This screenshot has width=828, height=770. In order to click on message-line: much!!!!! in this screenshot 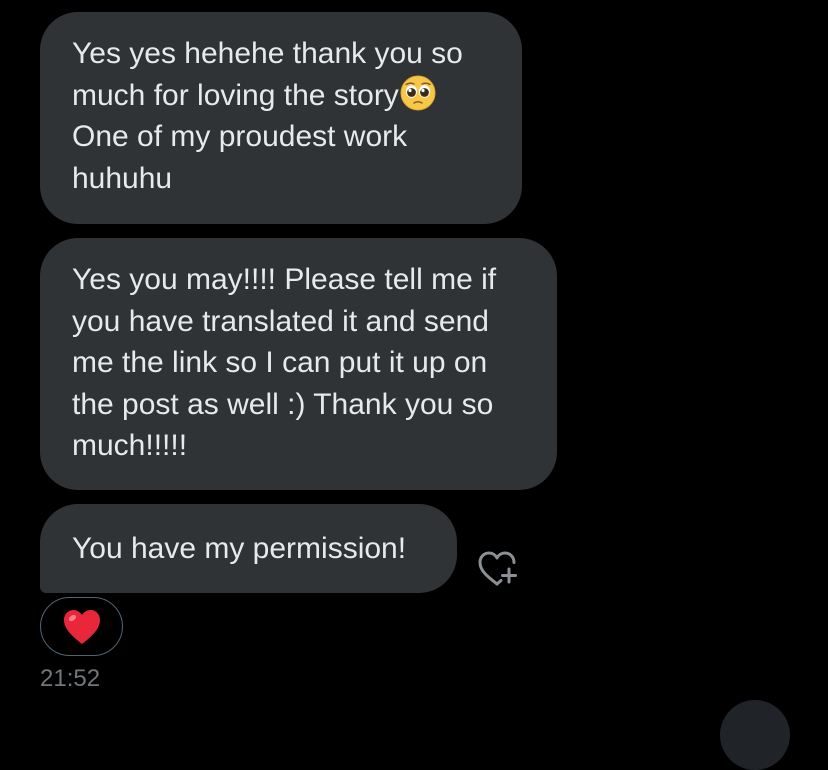, I will do `click(130, 445)`.